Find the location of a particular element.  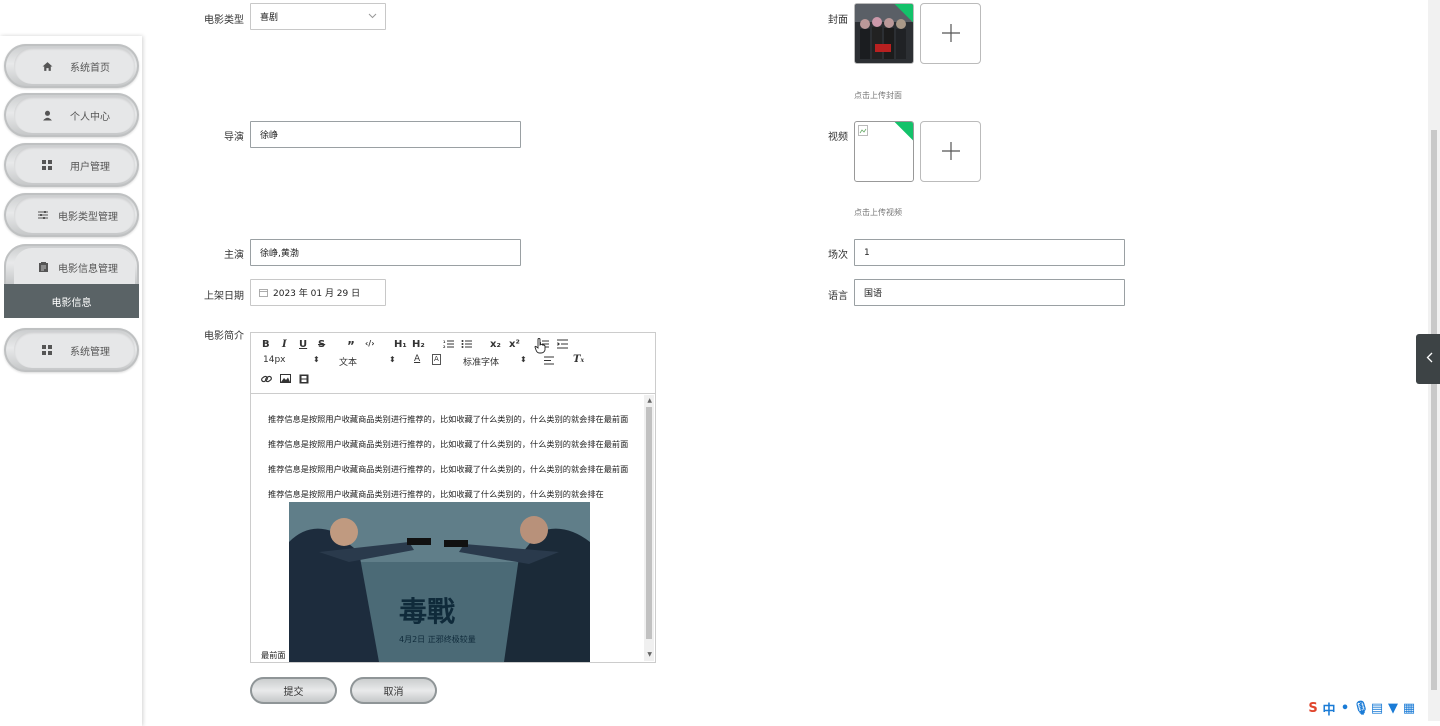

scroll-up-icon: ▲ is located at coordinates (649, 400).